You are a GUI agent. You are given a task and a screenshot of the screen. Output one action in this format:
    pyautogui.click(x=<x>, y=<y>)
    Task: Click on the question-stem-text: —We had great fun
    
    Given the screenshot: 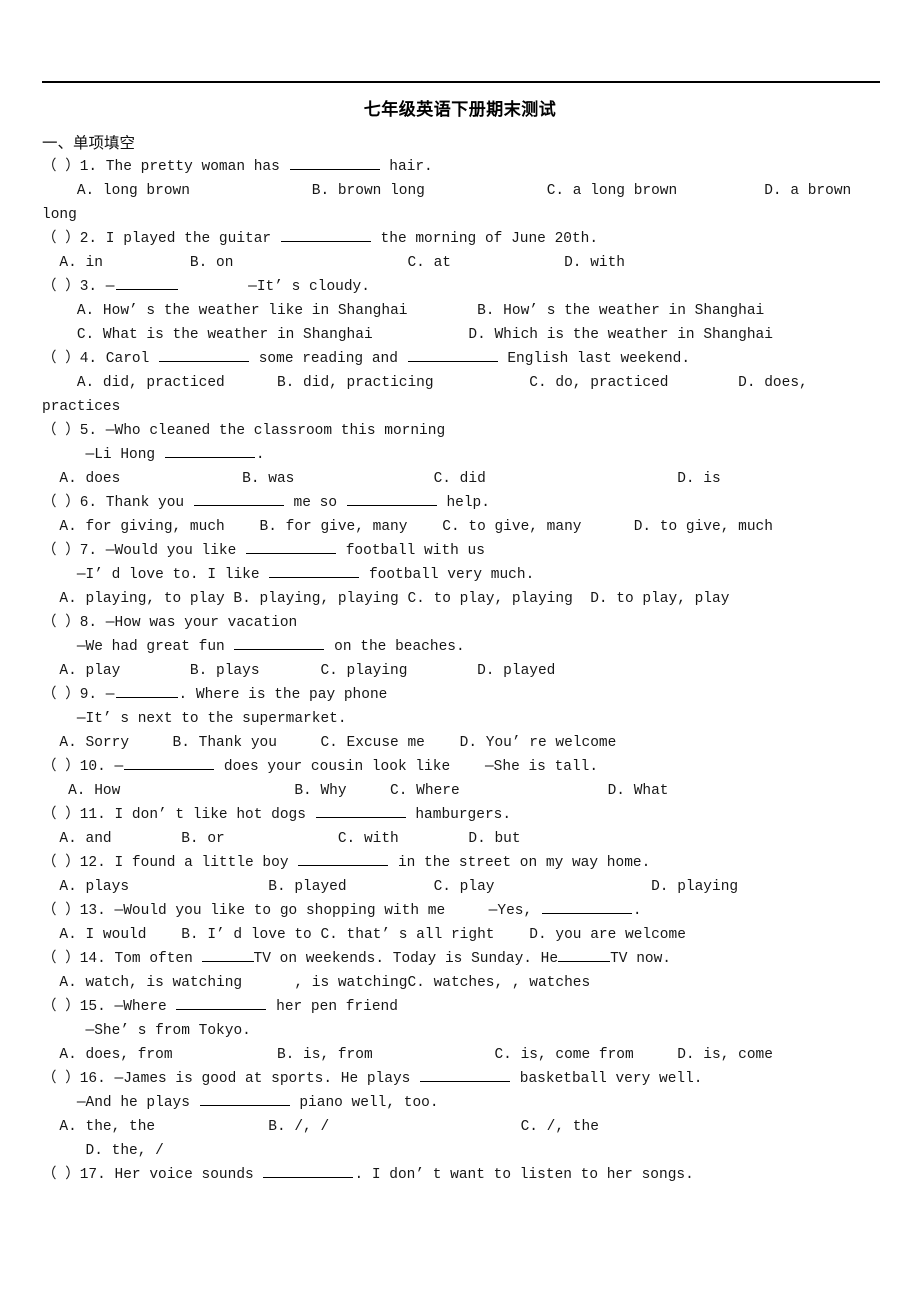 What is the action you would take?
    pyautogui.click(x=138, y=647)
    